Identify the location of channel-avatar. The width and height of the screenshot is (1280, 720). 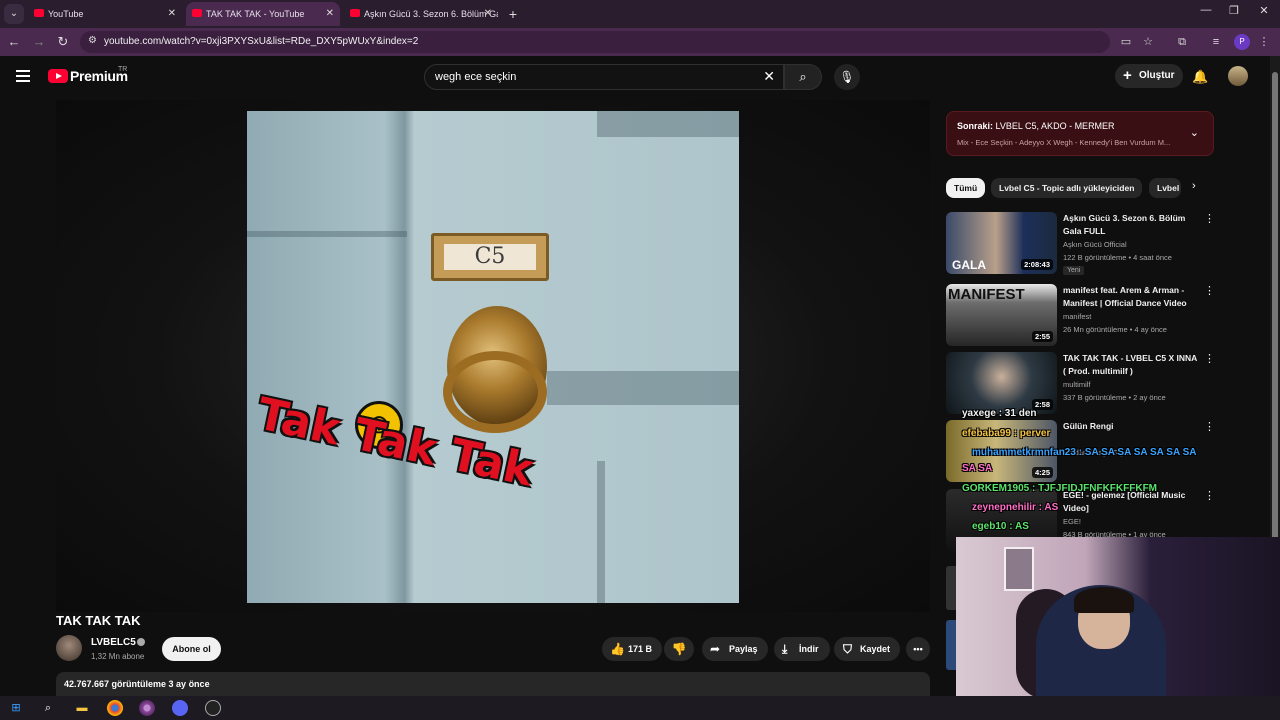
(69, 648).